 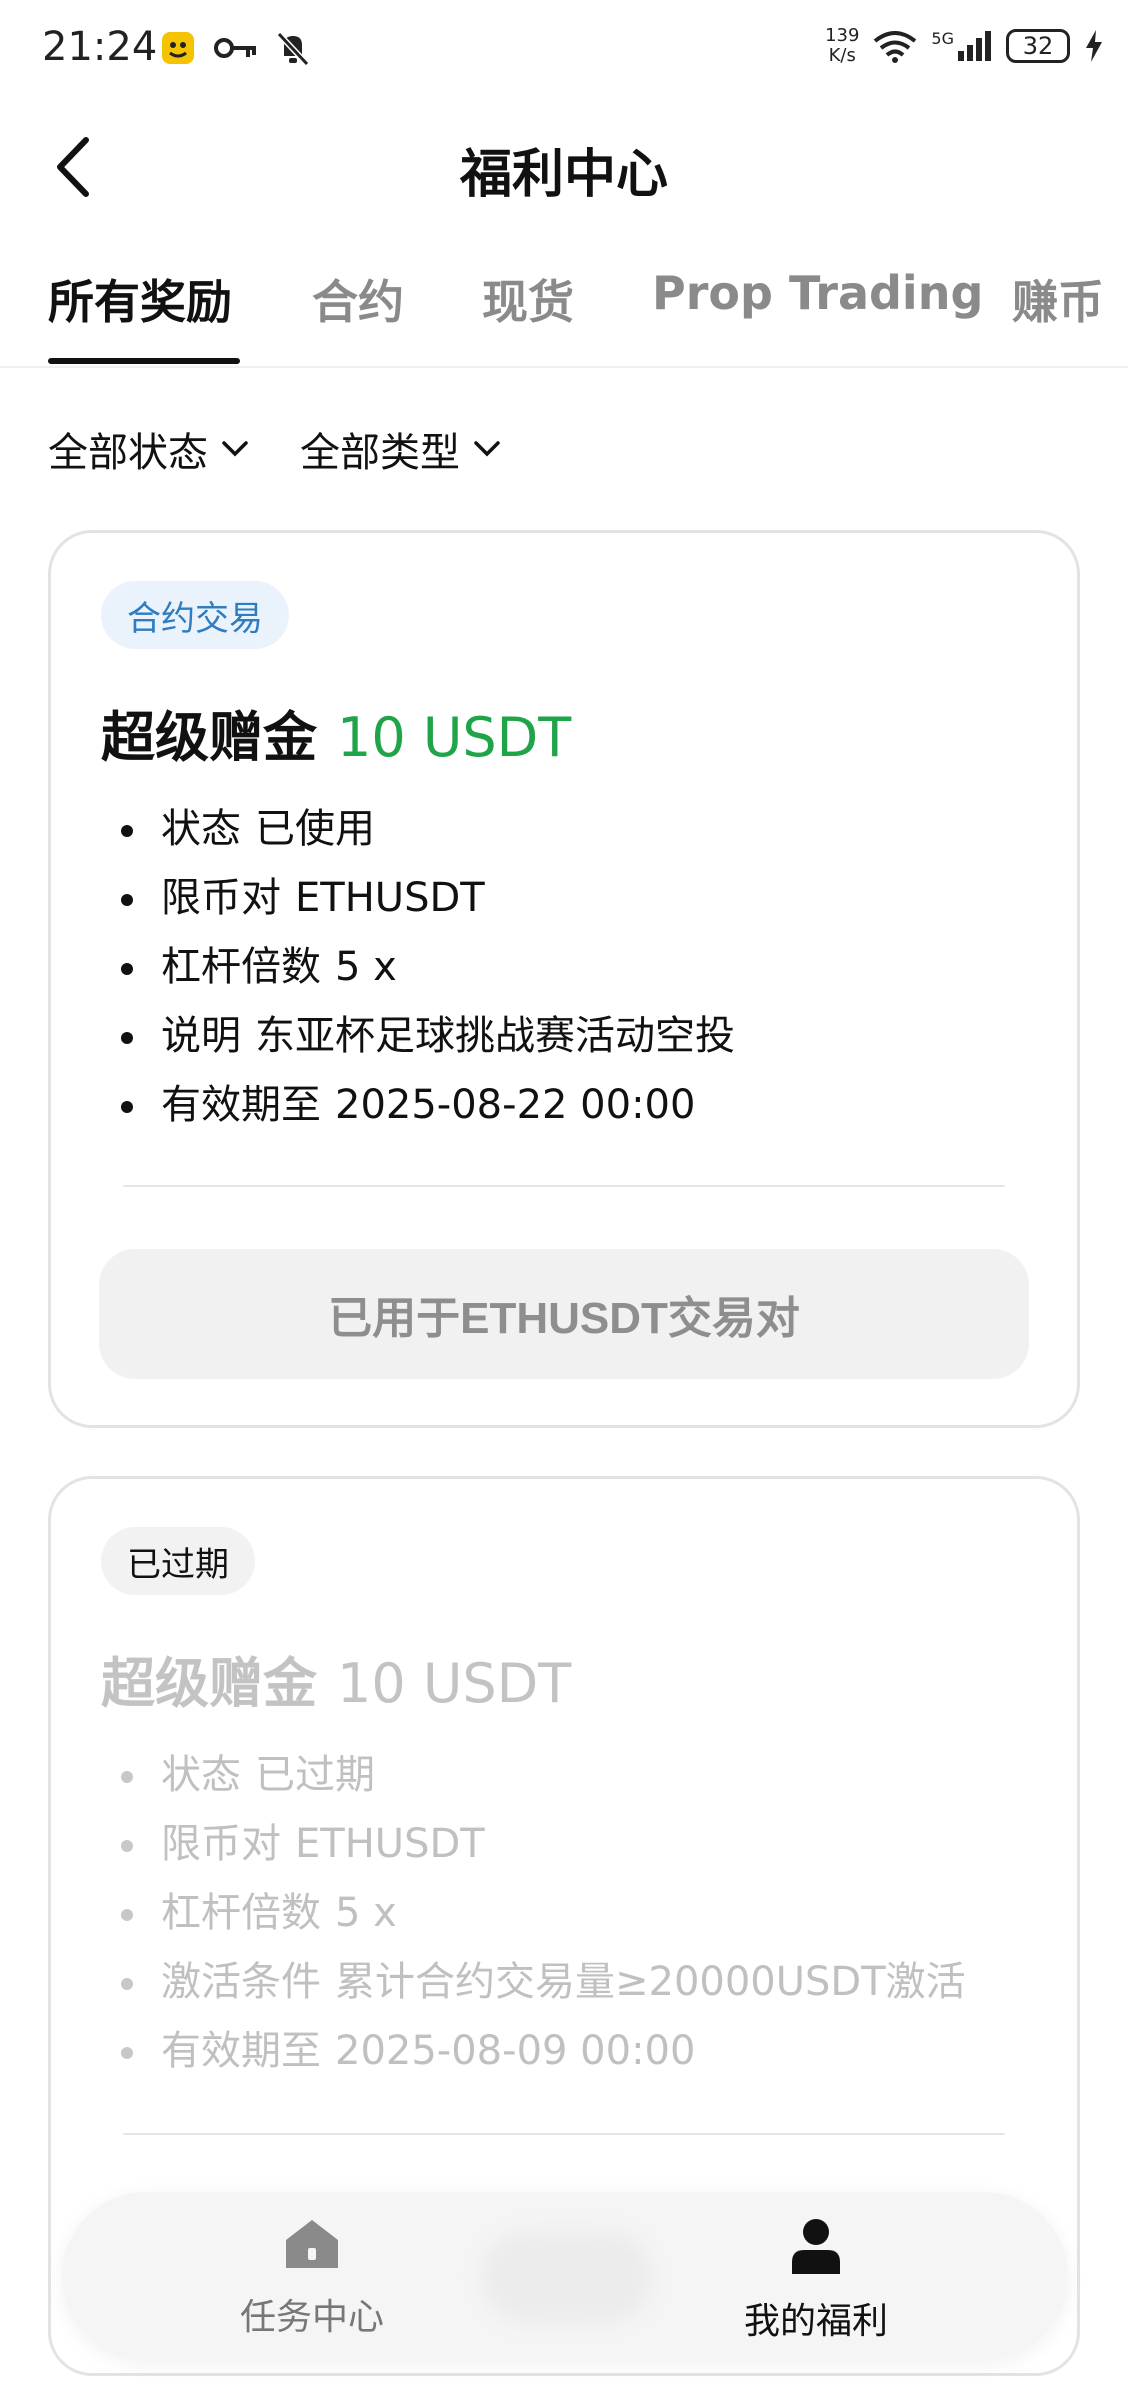 I want to click on tab-all-rewards: 所有奖励, so click(x=140, y=299).